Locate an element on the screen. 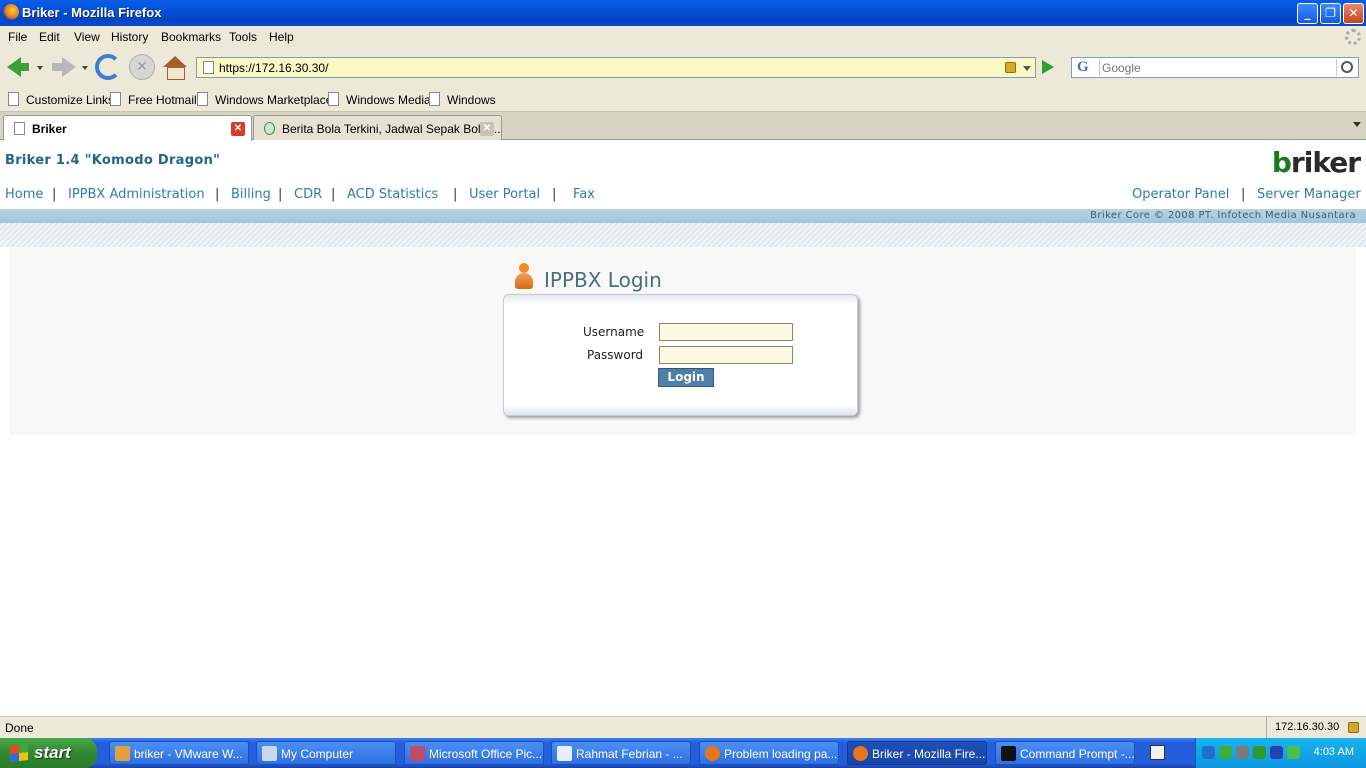  menu-edit: Edit is located at coordinates (49, 37).